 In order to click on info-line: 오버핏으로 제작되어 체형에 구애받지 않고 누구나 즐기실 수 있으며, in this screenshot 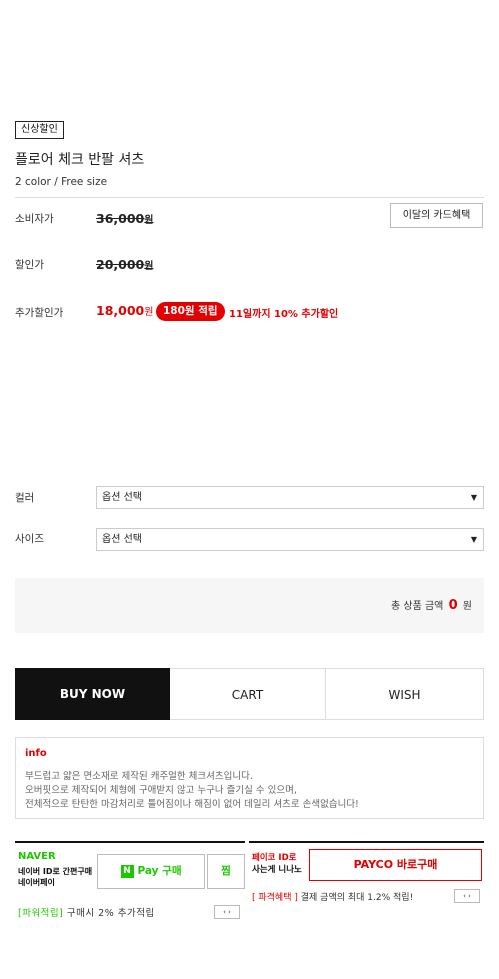, I will do `click(161, 790)`.